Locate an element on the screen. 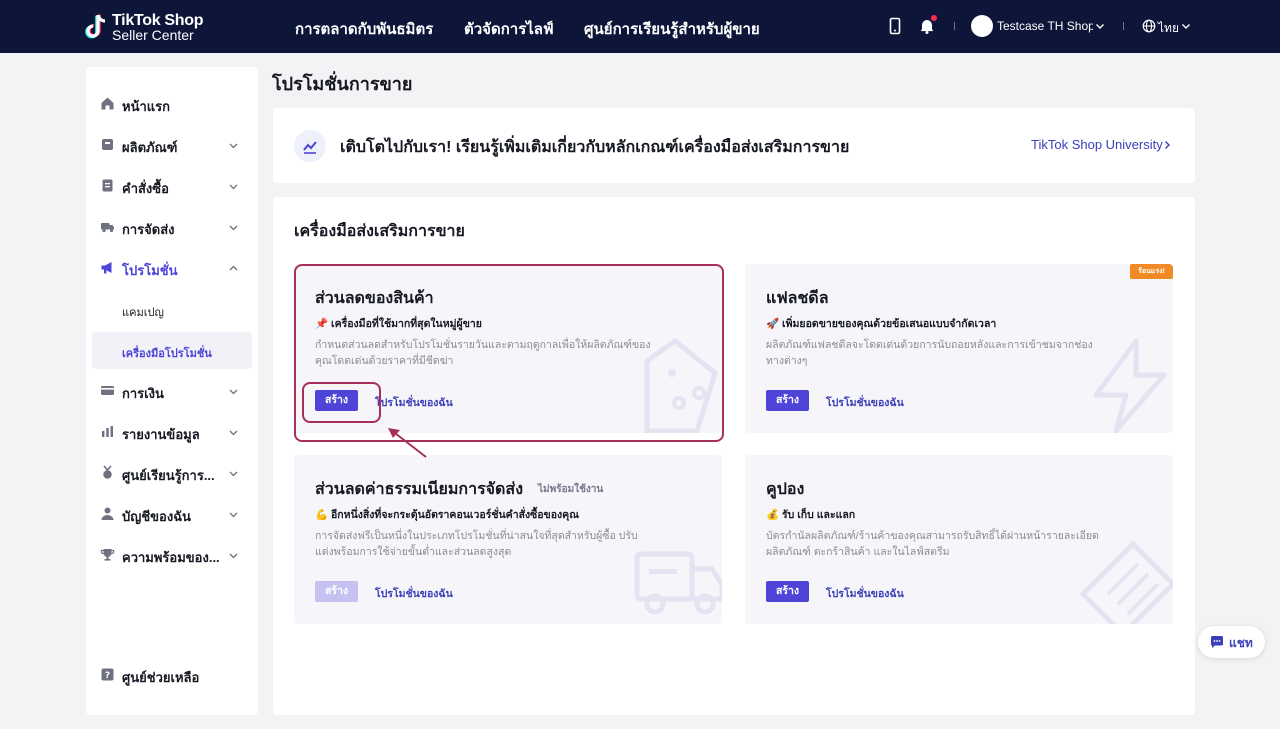 Image resolution: width=1280 pixels, height=729 pixels. mobile-phone-icon is located at coordinates (895, 26).